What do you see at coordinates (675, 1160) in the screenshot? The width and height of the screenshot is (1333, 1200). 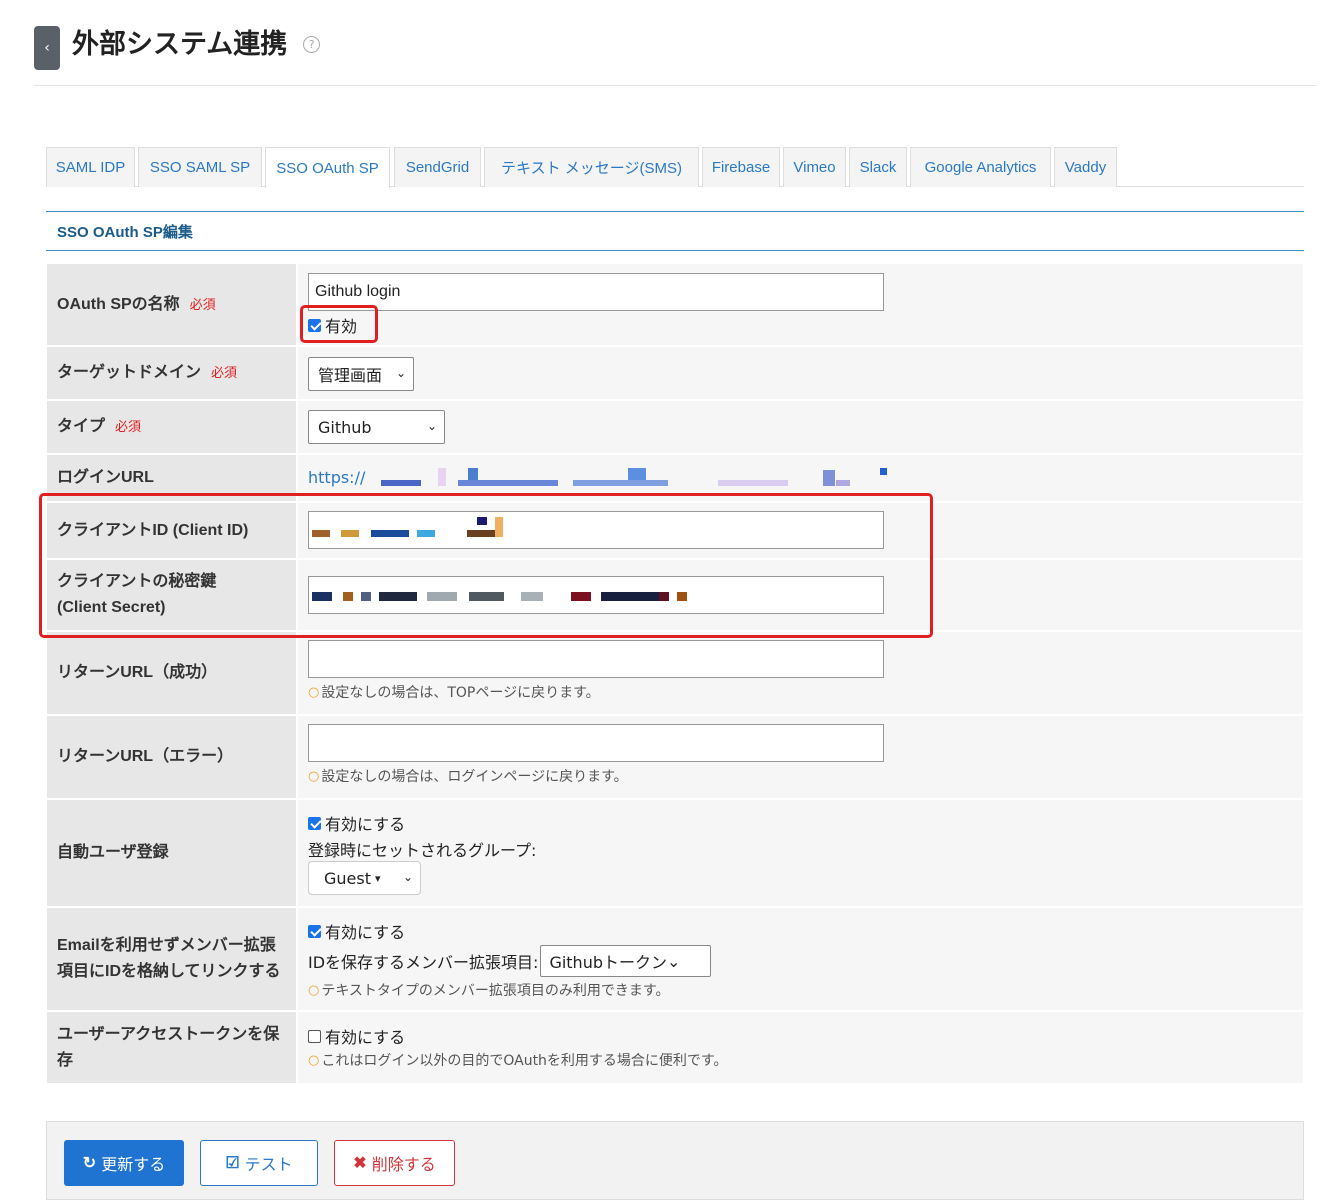 I see `action-bar: ↻ 更新する ☑ テスト ✖ 削除する` at bounding box center [675, 1160].